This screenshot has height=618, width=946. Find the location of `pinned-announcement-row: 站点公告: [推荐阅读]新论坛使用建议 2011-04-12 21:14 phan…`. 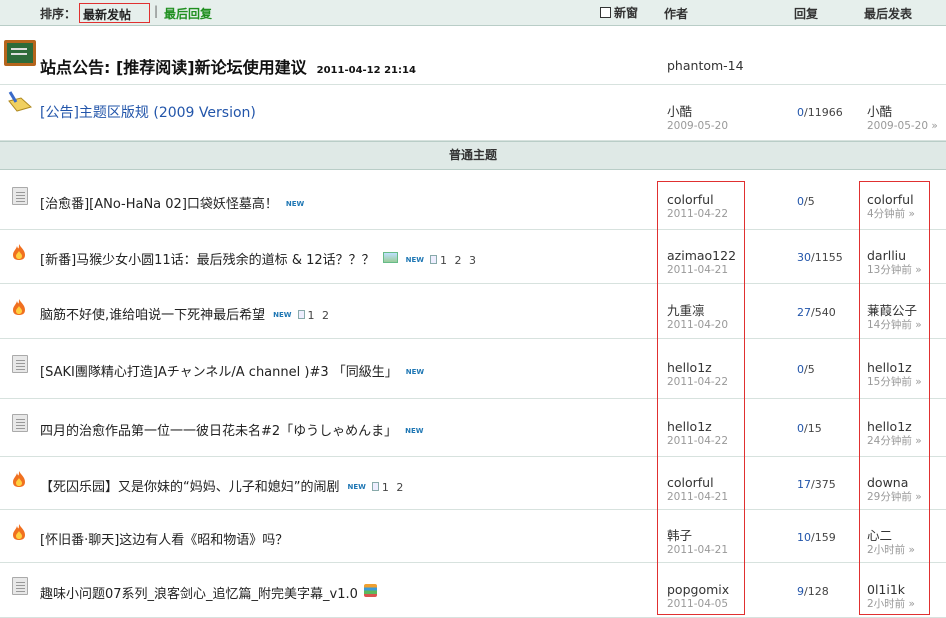

pinned-announcement-row: 站点公告: [推荐阅读]新论坛使用建议 2011-04-12 21:14 phan… is located at coordinates (473, 56).